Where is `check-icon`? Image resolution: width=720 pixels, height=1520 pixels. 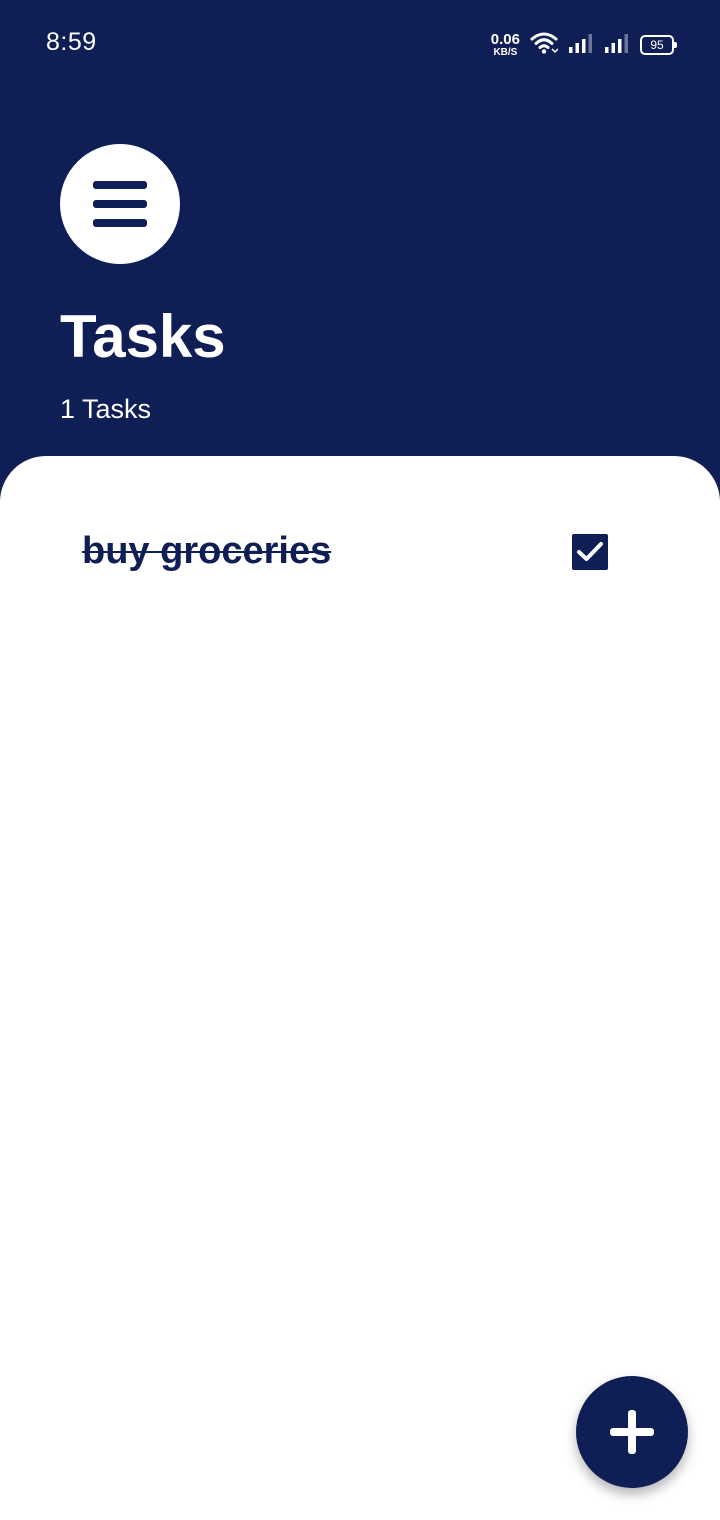
check-icon is located at coordinates (590, 551).